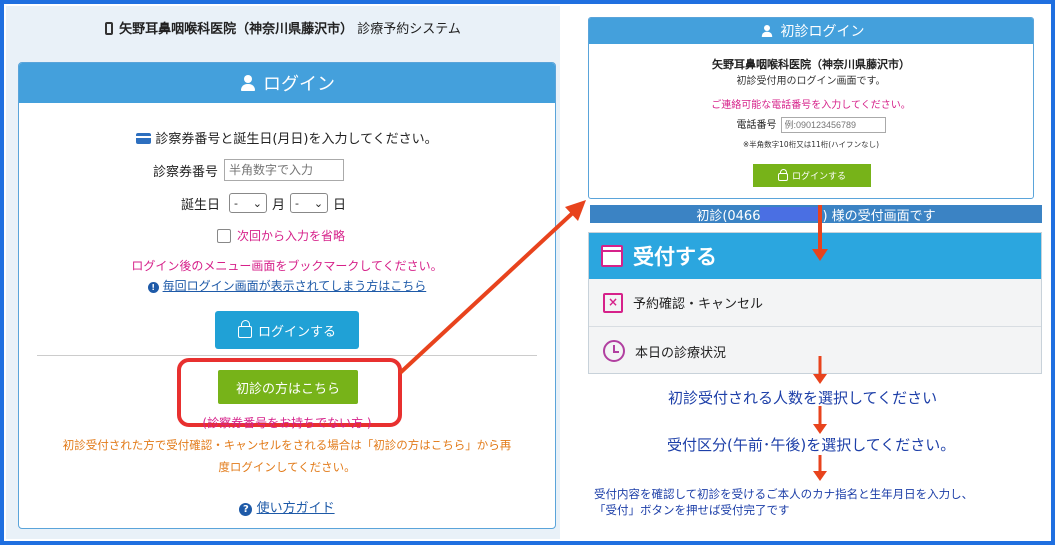 The height and width of the screenshot is (545, 1055). Describe the element at coordinates (613, 302) in the screenshot. I see `calendar-cancel-icon: ×` at that location.